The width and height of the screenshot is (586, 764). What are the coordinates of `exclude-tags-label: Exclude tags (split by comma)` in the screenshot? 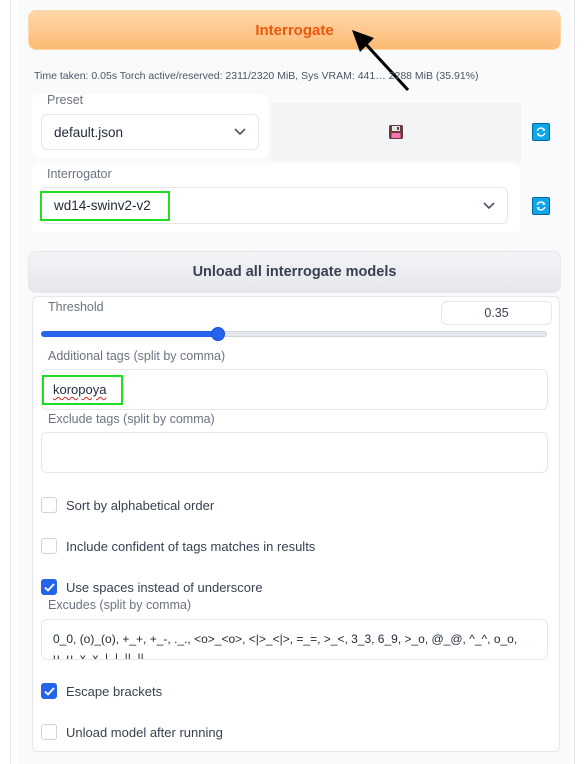 It's located at (131, 419).